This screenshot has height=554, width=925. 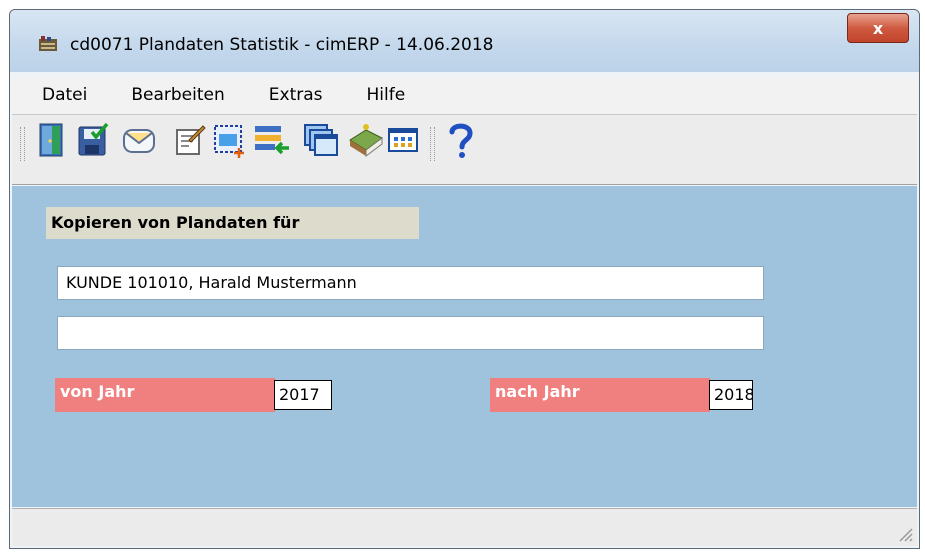 I want to click on grid-button, so click(x=403, y=140).